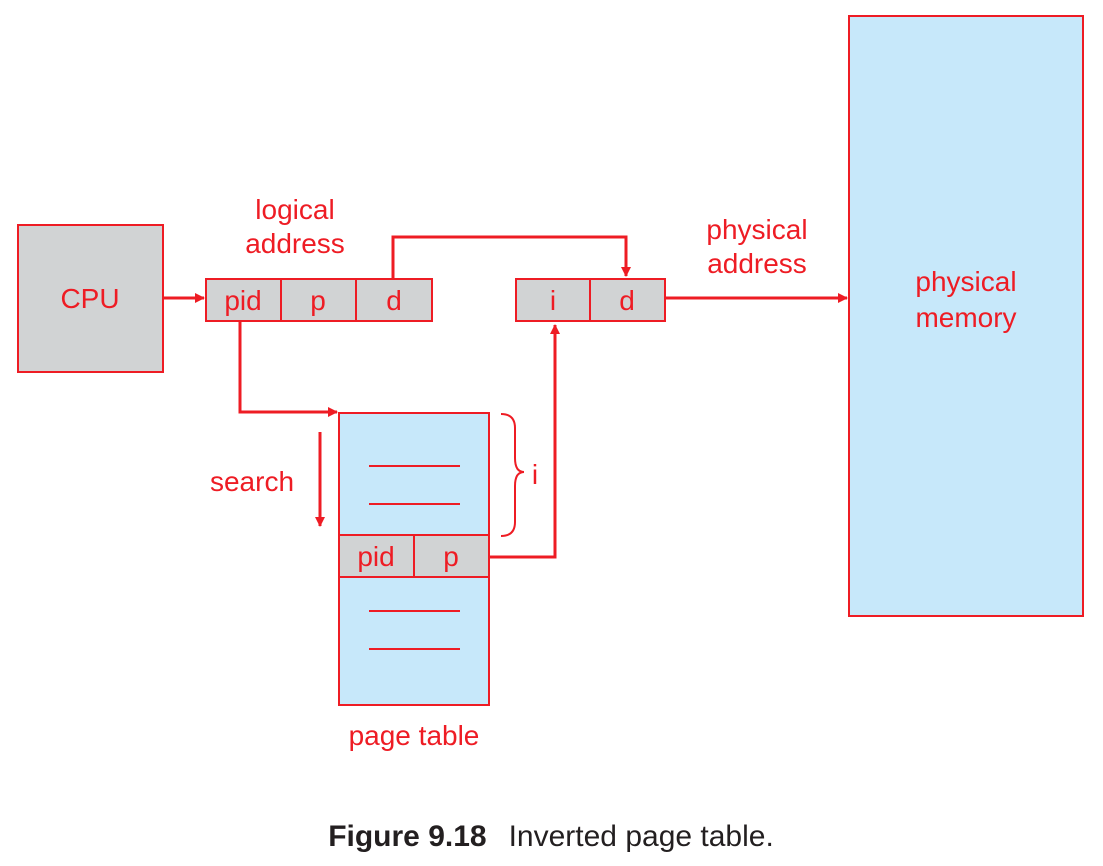 The width and height of the screenshot is (1103, 866). I want to click on figure-caption: Figure 9.18 Inverted page table., so click(551, 836).